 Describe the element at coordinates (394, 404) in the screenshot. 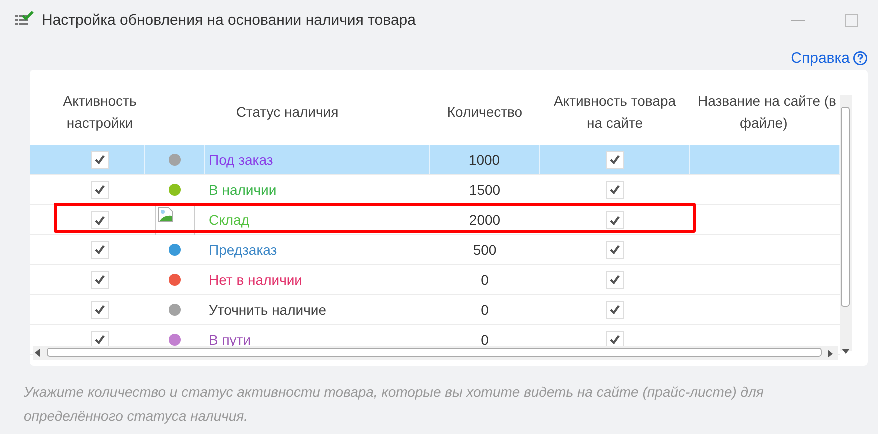

I see `hint-text: Укажите количество и статус активности товара, которые вы хотите видеть на сайте (прайс-листе) для определённого статуса наличия.` at that location.